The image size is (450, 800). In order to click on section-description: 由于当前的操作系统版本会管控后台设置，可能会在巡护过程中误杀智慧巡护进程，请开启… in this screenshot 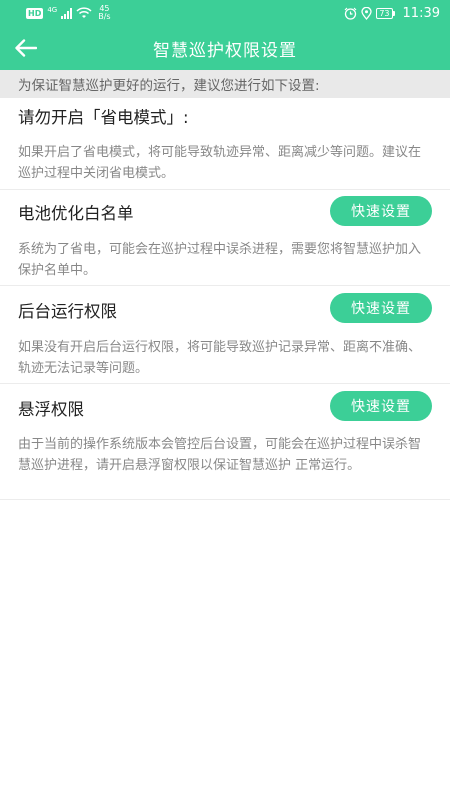, I will do `click(220, 455)`.